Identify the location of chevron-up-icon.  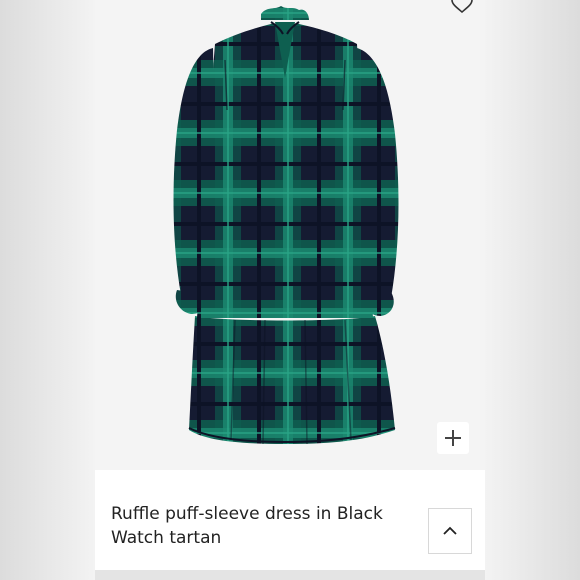
(450, 530).